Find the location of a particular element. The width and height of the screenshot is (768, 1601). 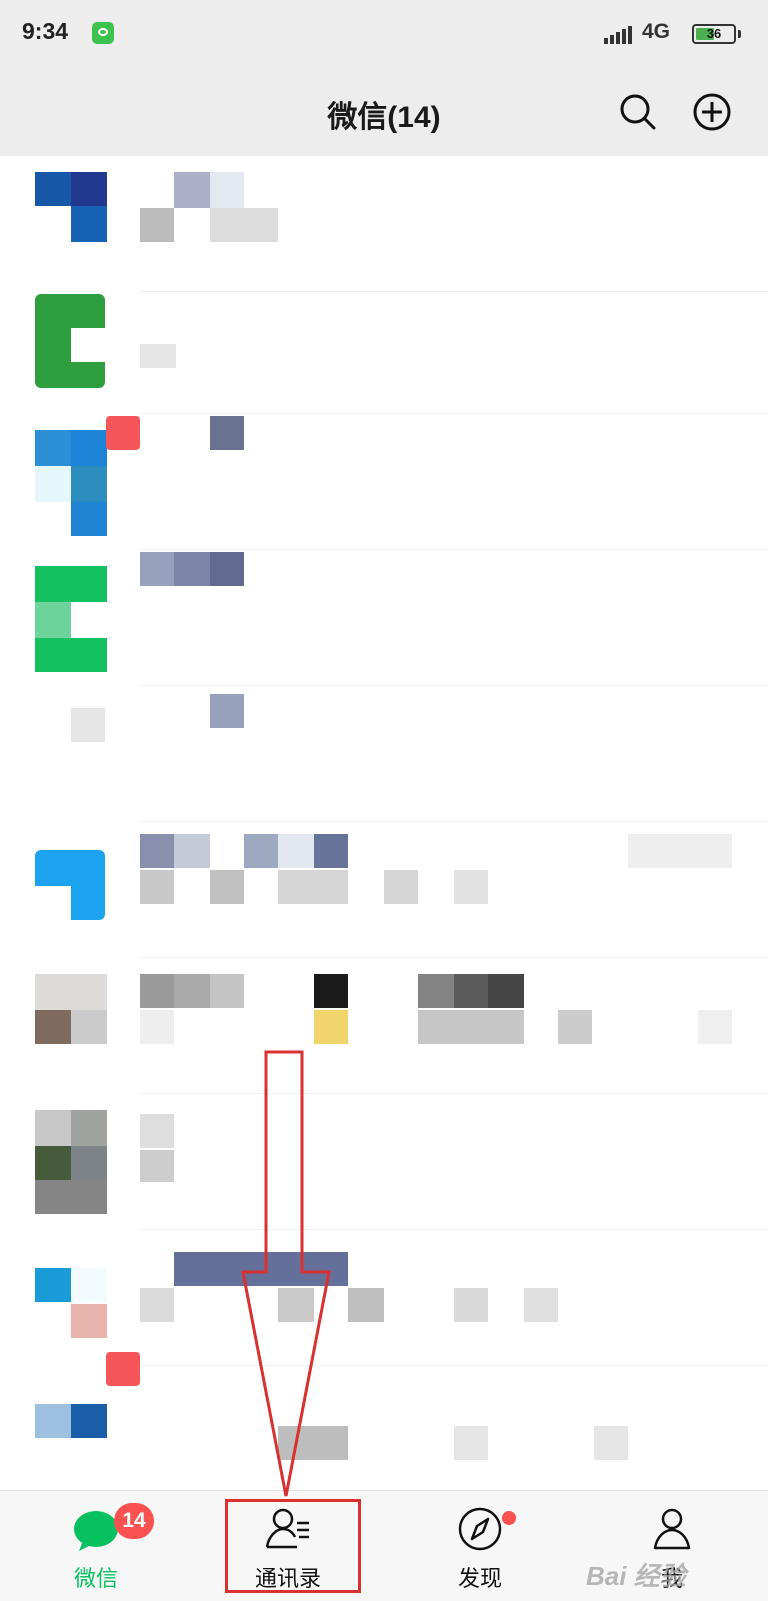

tab-chats: 14 微信 is located at coordinates (96, 1546).